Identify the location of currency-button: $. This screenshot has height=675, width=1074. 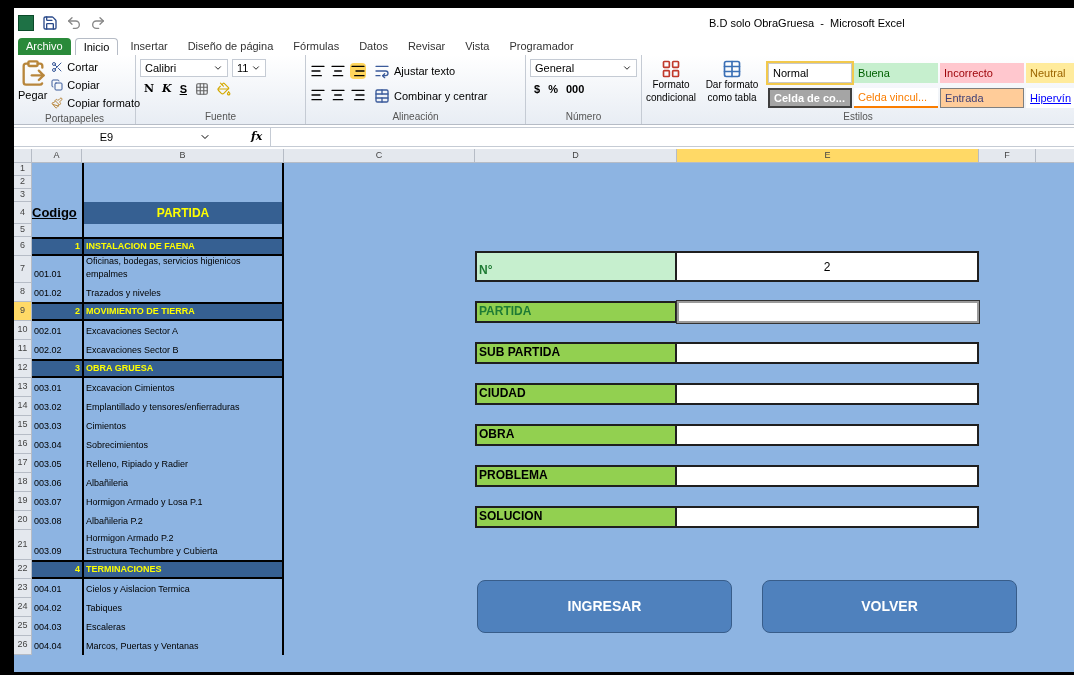
(537, 89).